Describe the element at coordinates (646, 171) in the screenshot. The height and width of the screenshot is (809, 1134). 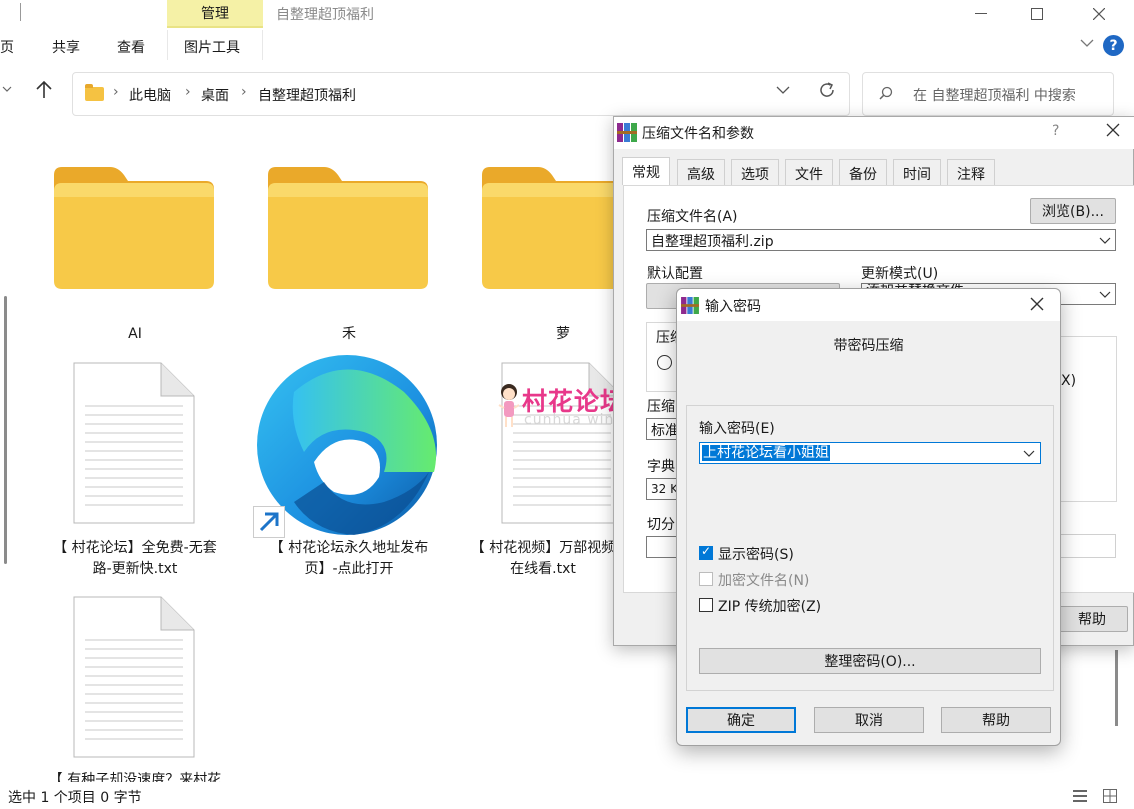
I see `tab-general: 常规` at that location.